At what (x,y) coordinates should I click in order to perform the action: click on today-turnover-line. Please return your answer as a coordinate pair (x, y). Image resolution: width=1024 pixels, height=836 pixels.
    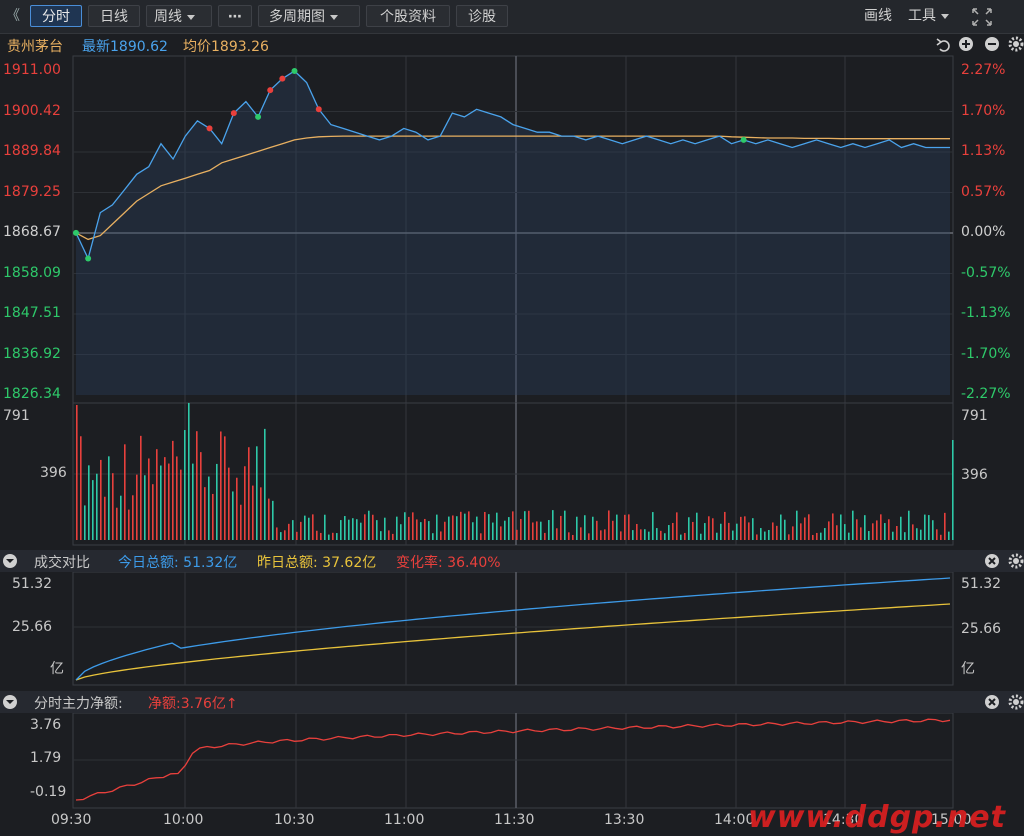
    Looking at the image, I should click on (513, 629).